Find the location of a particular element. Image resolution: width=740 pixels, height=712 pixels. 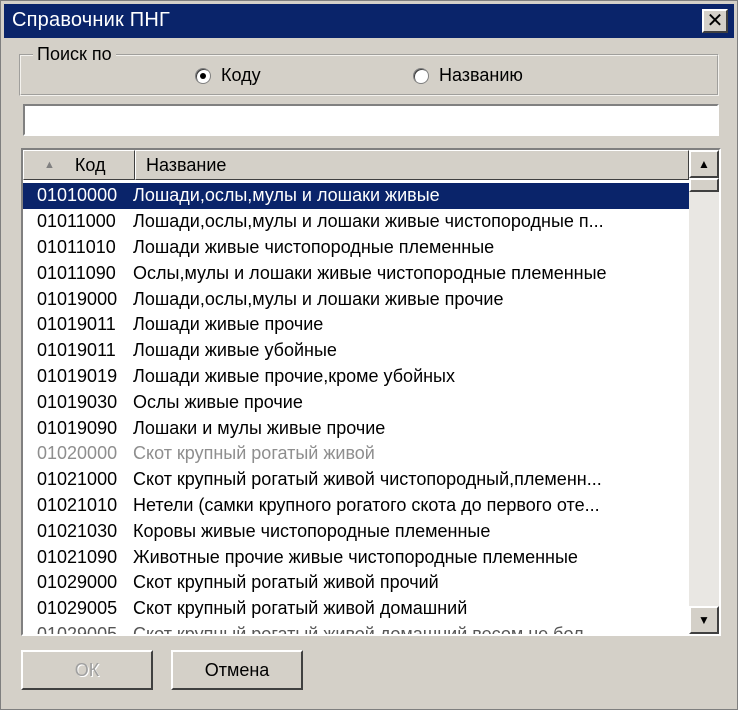

row-code: 01021010 is located at coordinates (77, 504).